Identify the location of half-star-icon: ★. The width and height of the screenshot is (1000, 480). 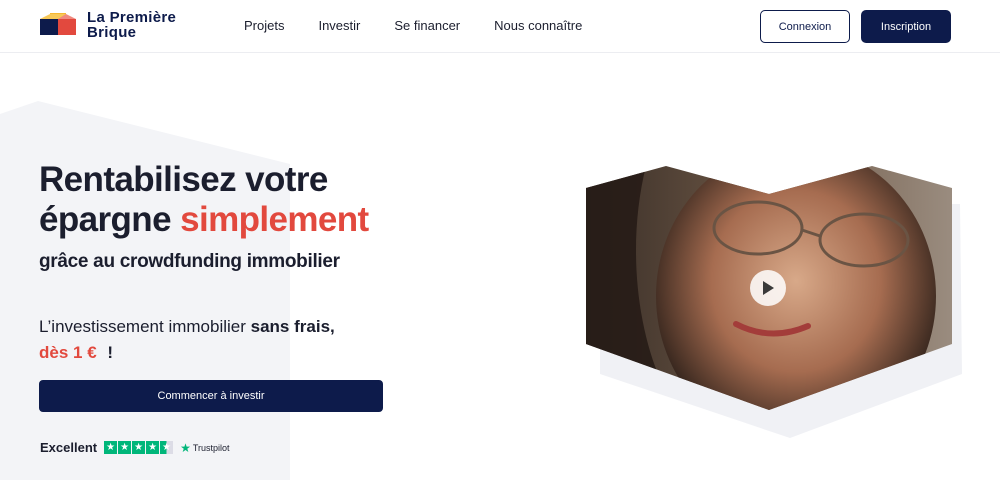
(167, 447).